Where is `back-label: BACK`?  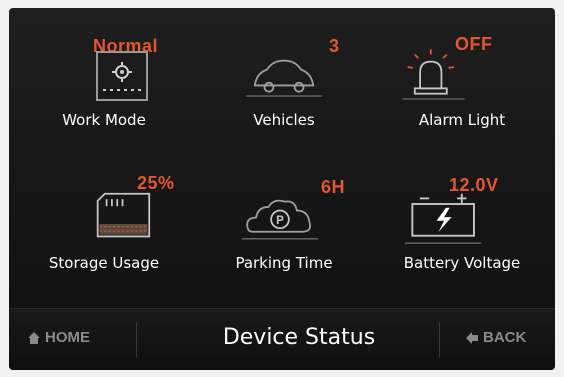
back-label: BACK is located at coordinates (505, 337).